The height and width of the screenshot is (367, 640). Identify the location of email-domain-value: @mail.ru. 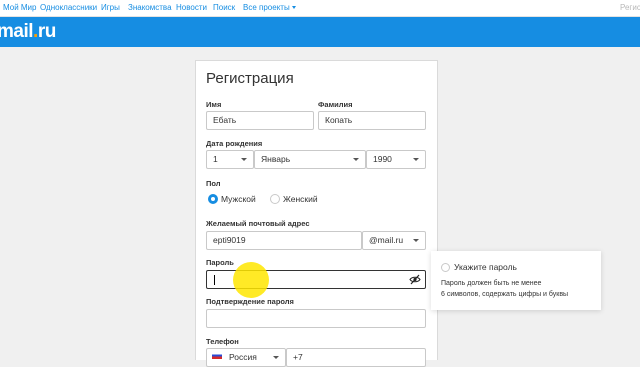
(386, 240).